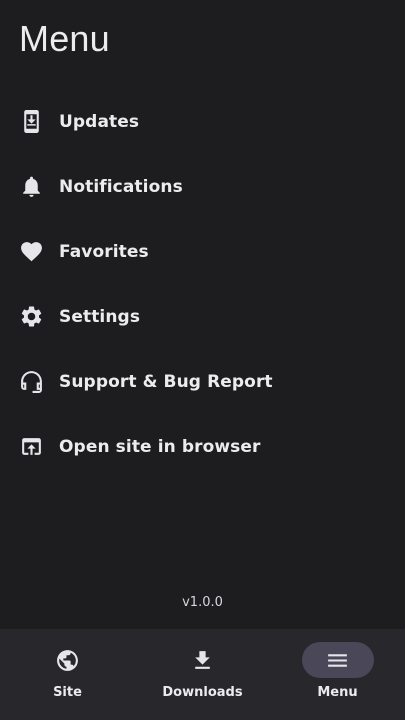 This screenshot has height=720, width=405. I want to click on nav-item-menu: Menu, so click(337, 674).